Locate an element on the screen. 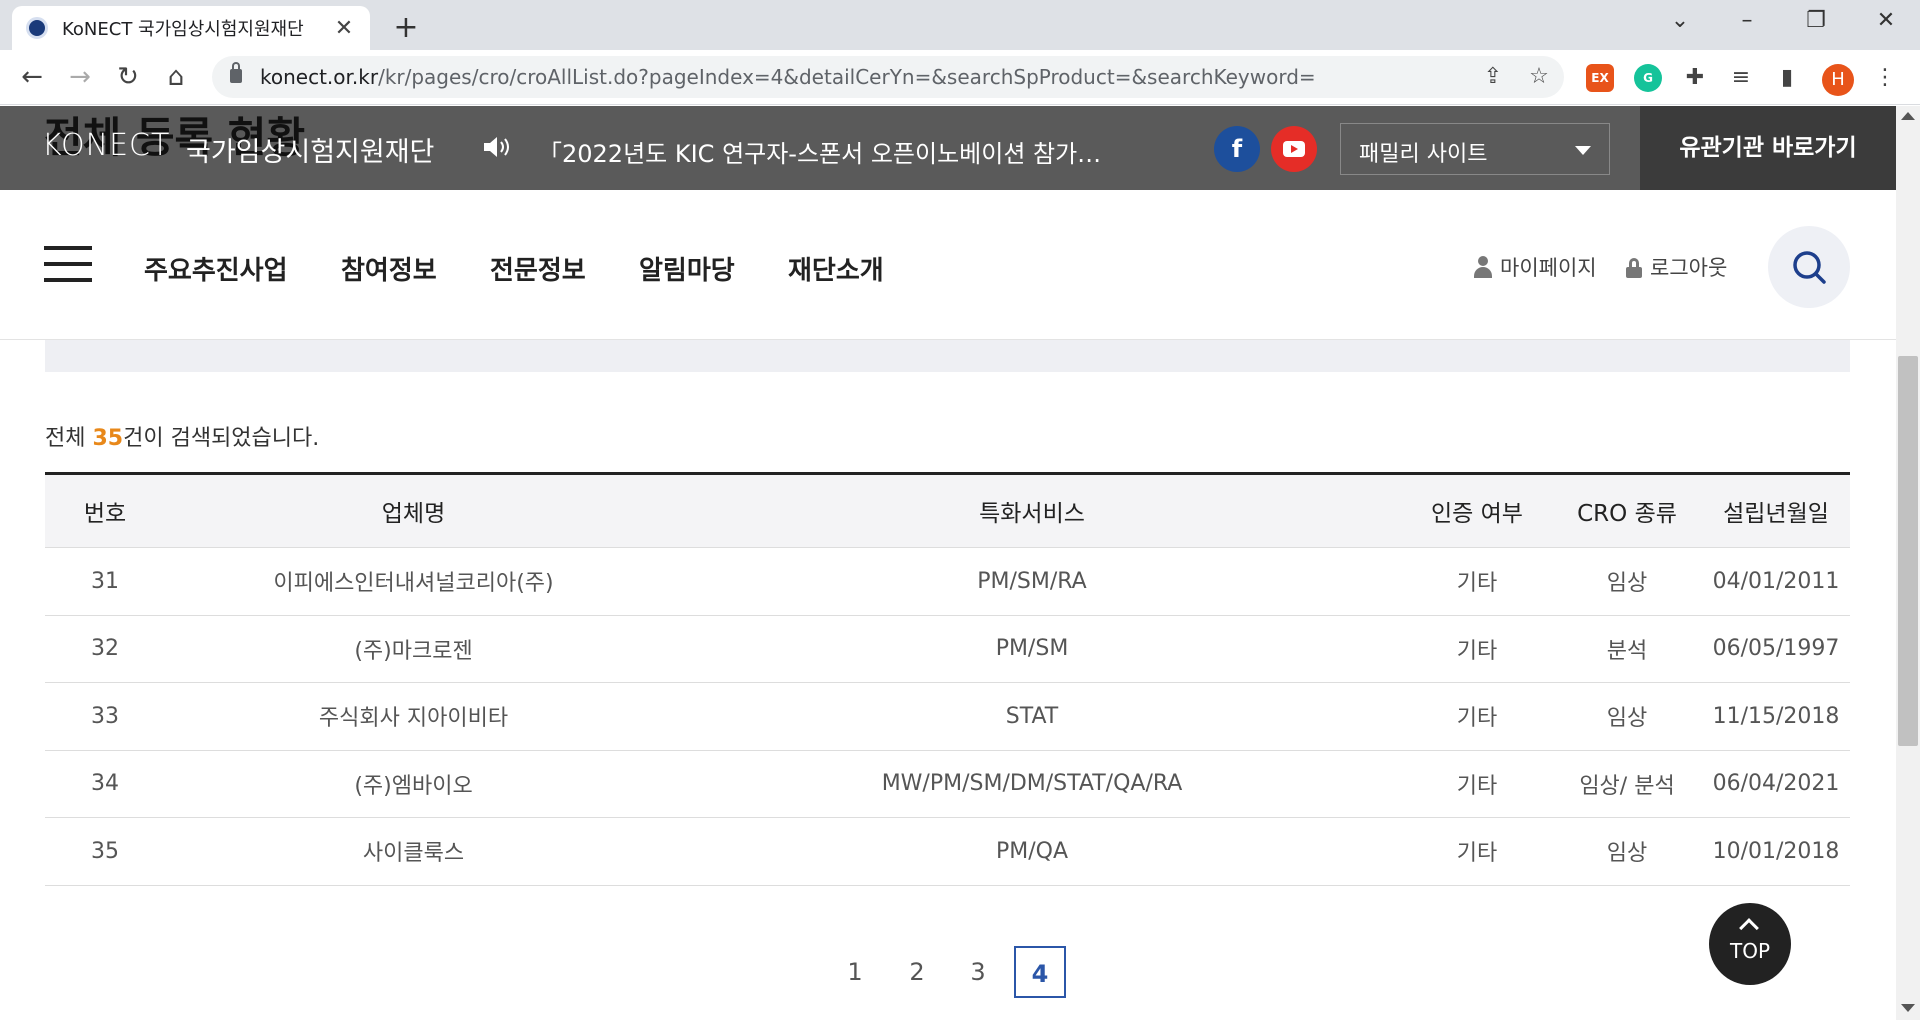 The height and width of the screenshot is (1020, 1920). column-header-certified: 인증 여부 is located at coordinates (1477, 510).